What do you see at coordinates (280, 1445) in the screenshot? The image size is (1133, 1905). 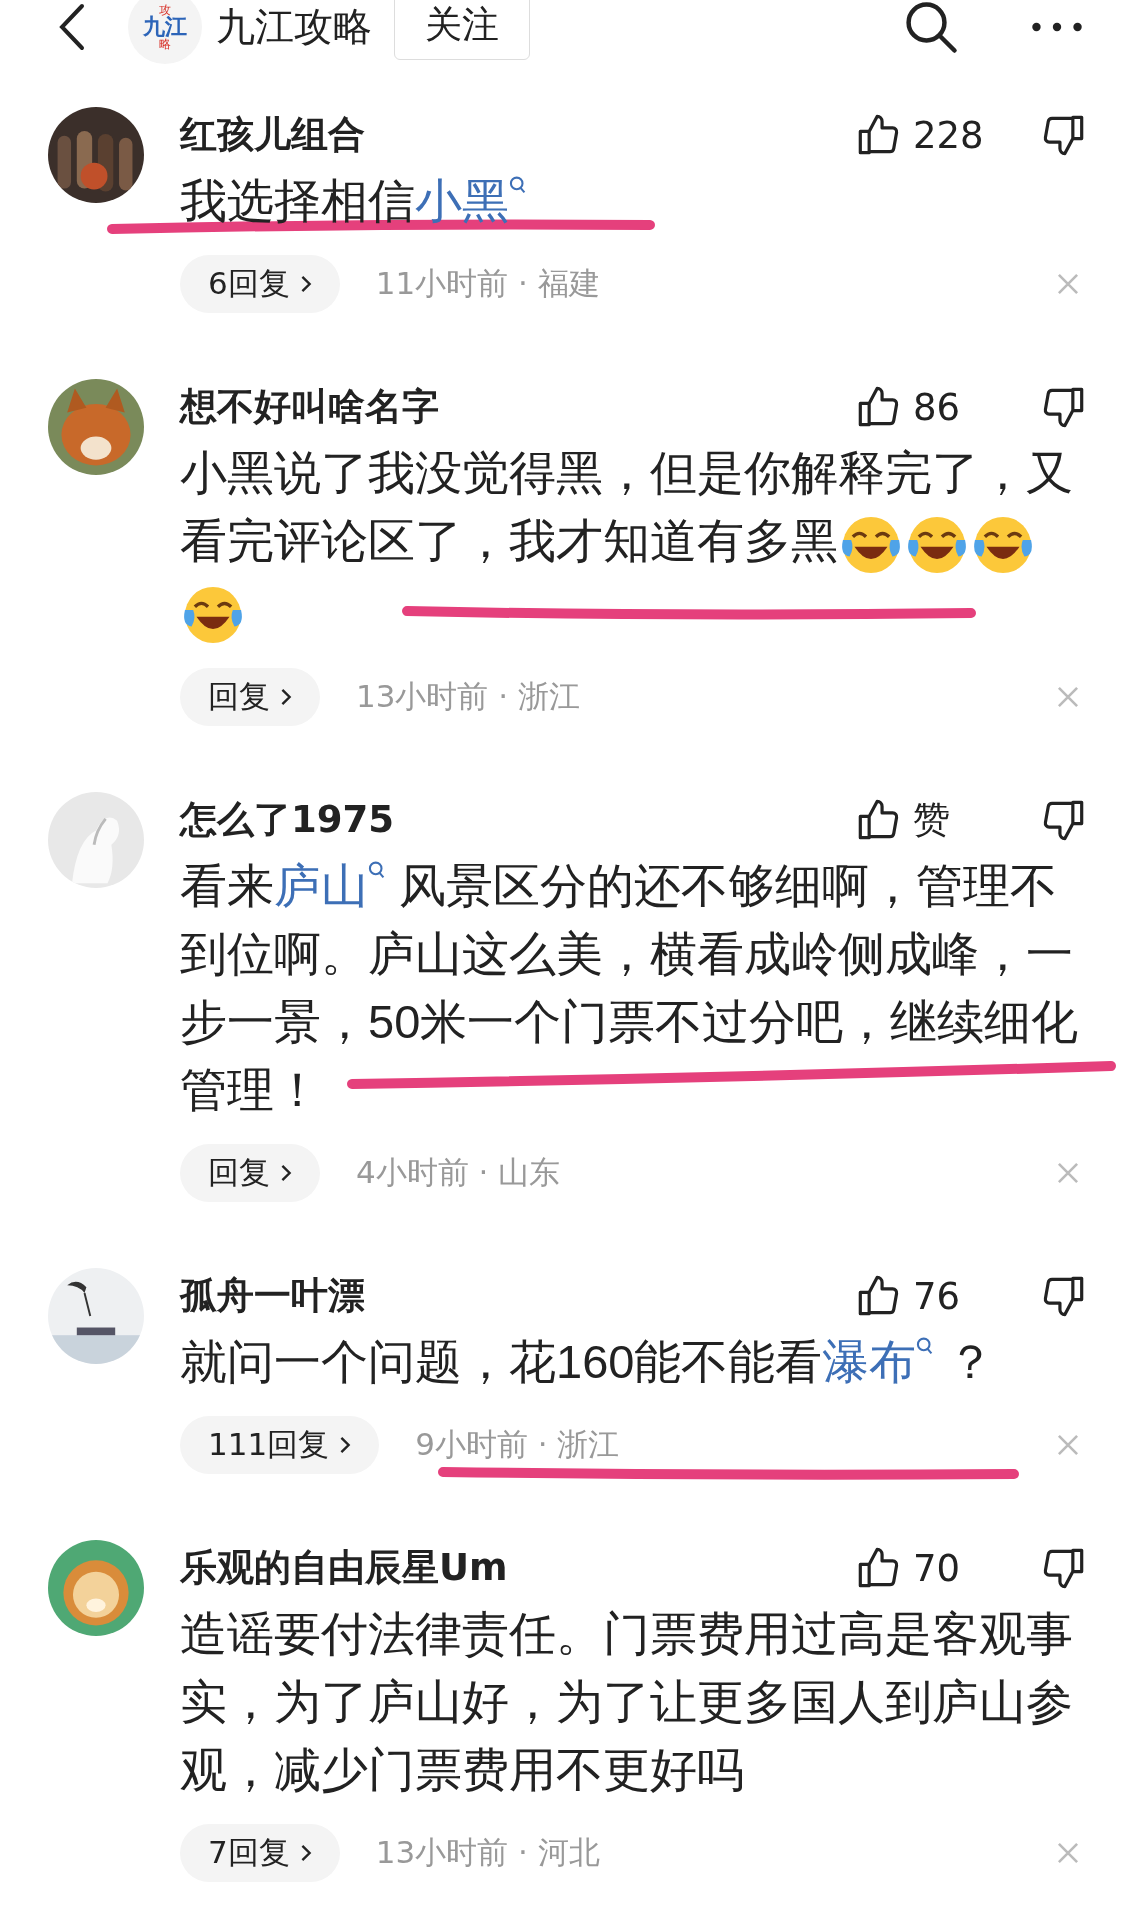 I see `replies-button: 111回复` at bounding box center [280, 1445].